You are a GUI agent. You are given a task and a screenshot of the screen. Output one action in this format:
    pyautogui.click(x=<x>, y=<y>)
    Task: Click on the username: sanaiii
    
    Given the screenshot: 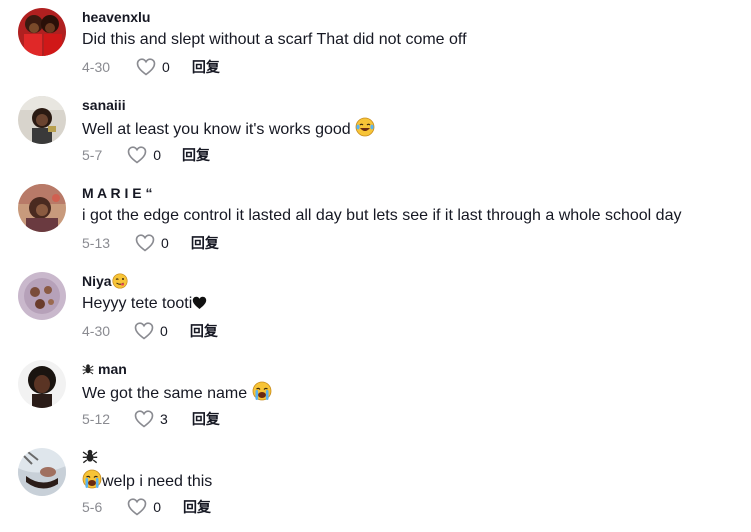 What is the action you would take?
    pyautogui.click(x=104, y=105)
    